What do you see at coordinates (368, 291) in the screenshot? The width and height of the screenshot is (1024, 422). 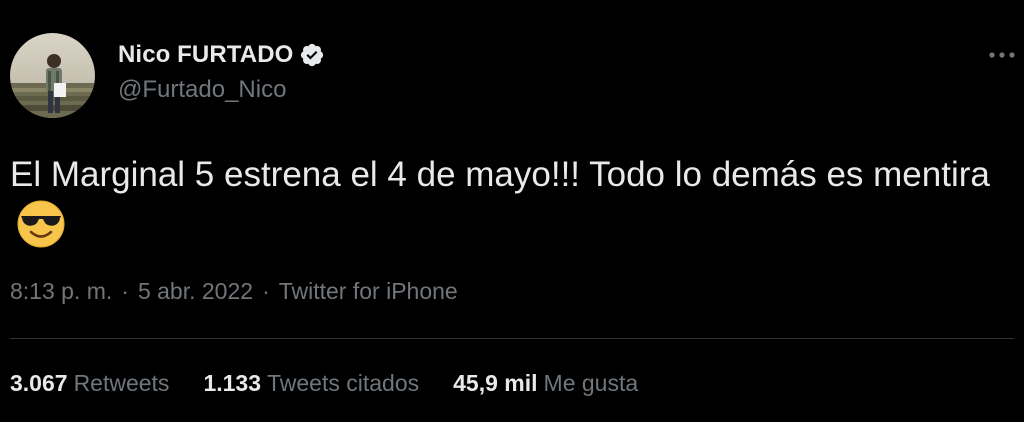 I see `tweet-source-link: Twitter for iPhone` at bounding box center [368, 291].